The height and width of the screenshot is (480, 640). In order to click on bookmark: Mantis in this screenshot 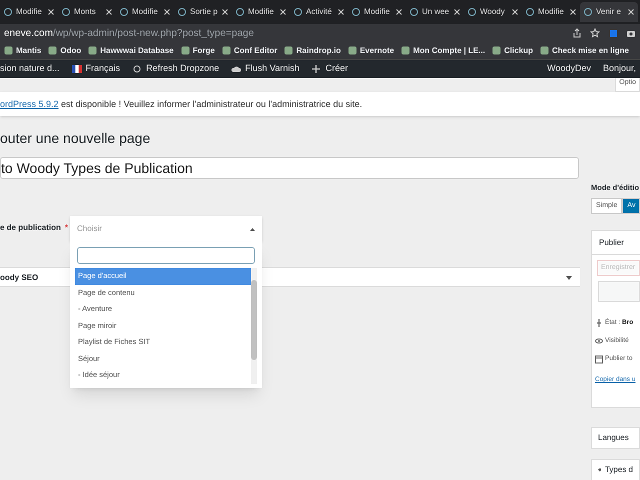, I will do `click(23, 50)`.